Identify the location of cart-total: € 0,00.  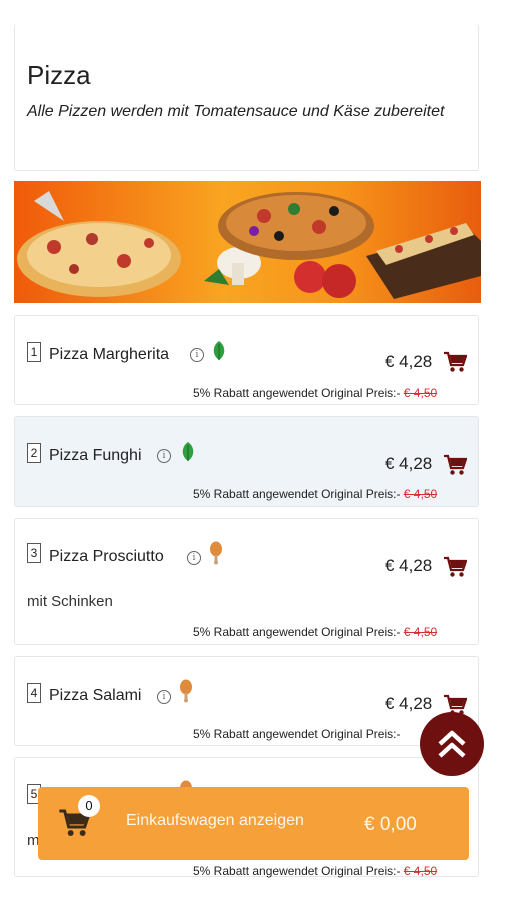
(390, 824).